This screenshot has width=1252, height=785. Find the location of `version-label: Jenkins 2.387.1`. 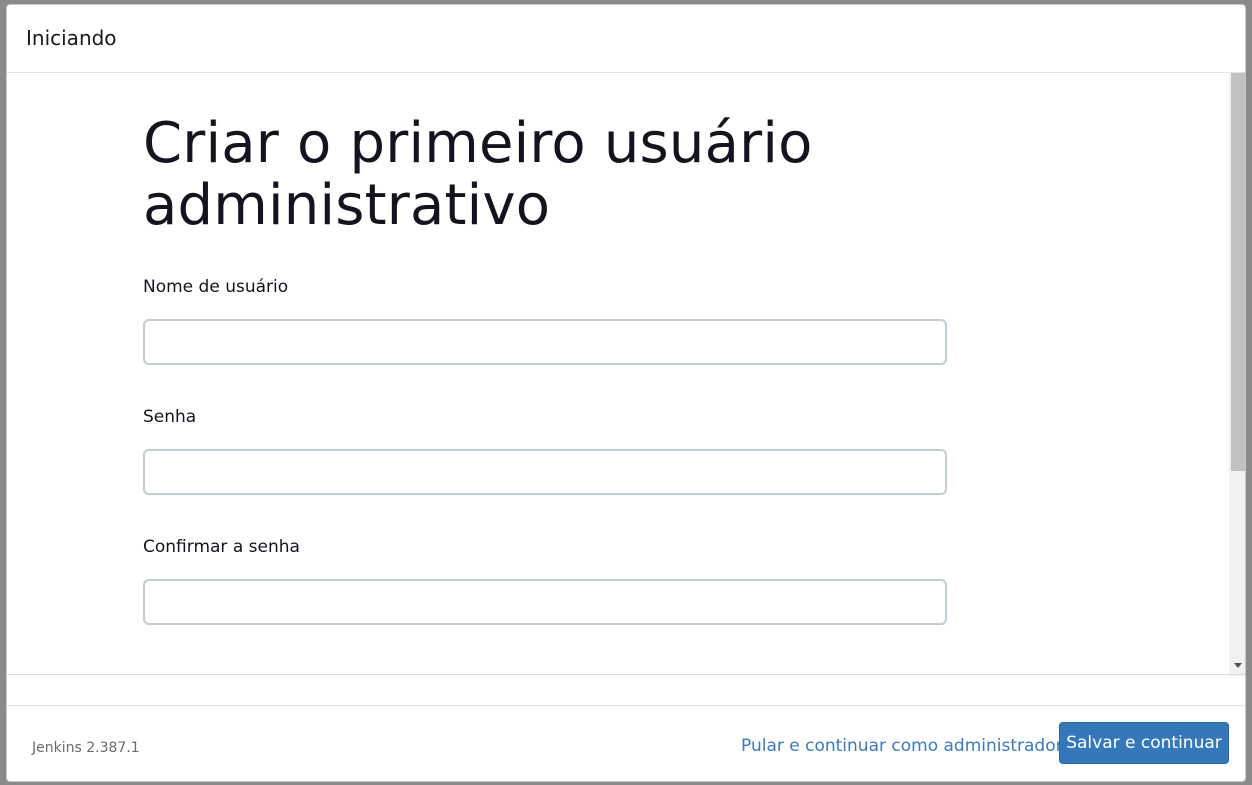

version-label: Jenkins 2.387.1 is located at coordinates (86, 748).